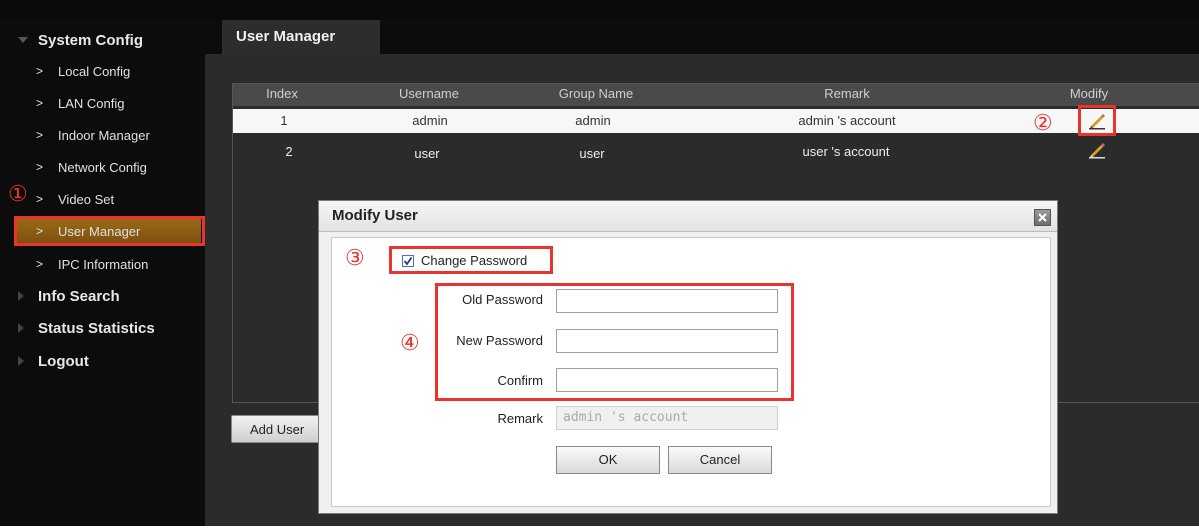 This screenshot has width=1199, height=530. Describe the element at coordinates (520, 418) in the screenshot. I see `remark-label: Remark` at that location.